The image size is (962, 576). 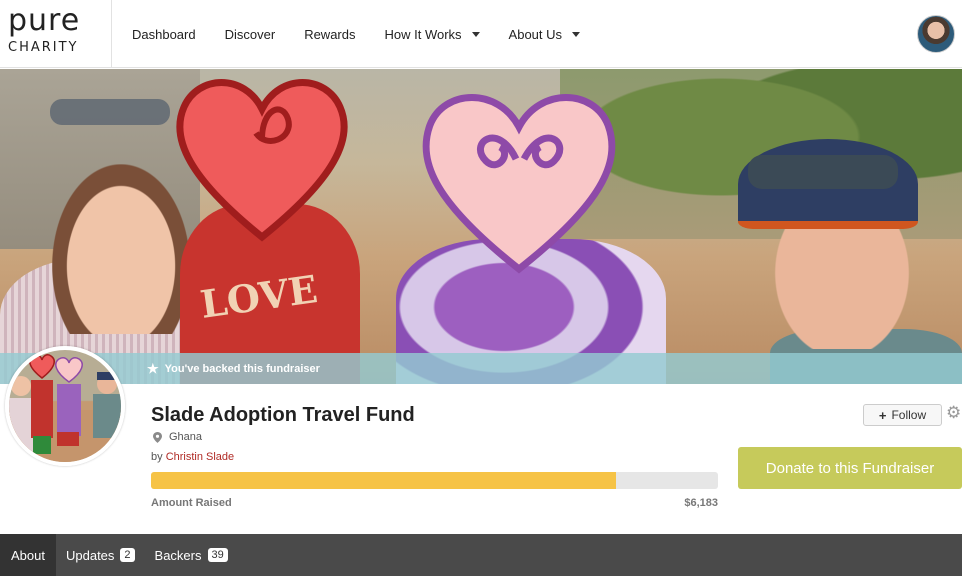 I want to click on fundraiser-avatar, so click(x=65, y=406).